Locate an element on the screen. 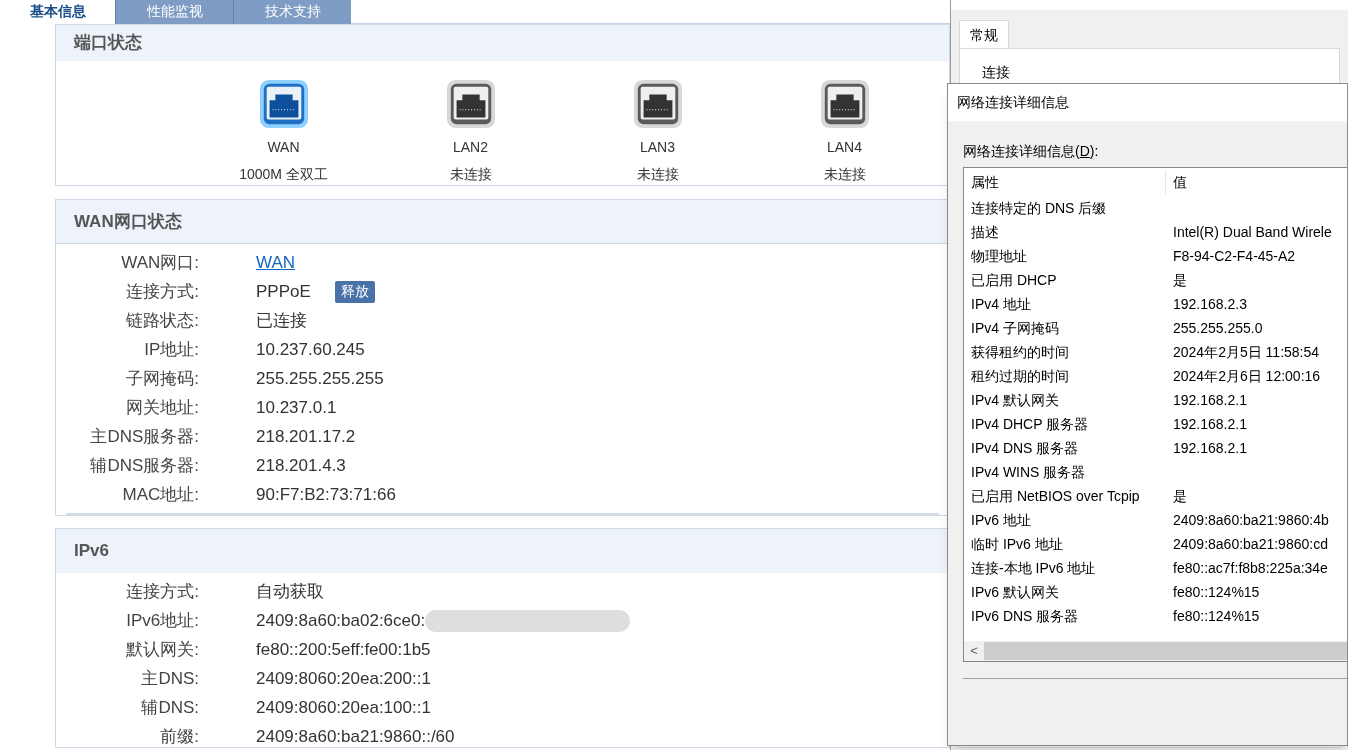  section-title: WAN网口状态 is located at coordinates (128, 221).